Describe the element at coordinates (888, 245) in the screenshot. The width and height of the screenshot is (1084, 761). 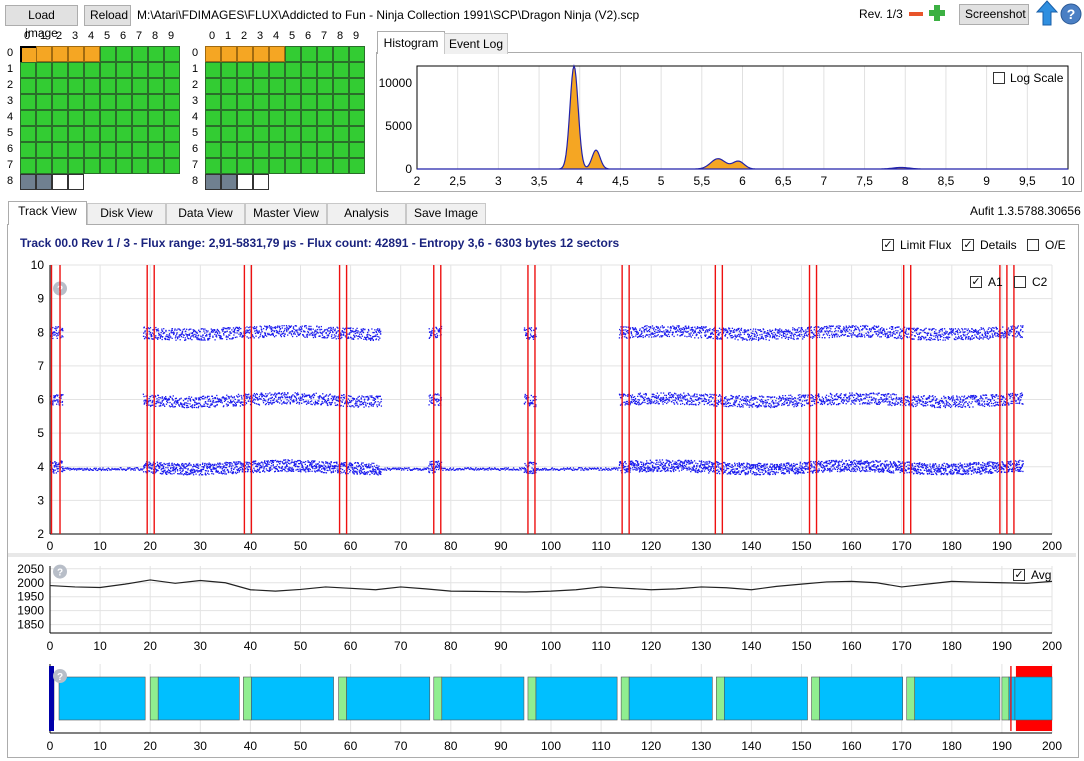
I see `limit-flux-checkbox: ✓` at that location.